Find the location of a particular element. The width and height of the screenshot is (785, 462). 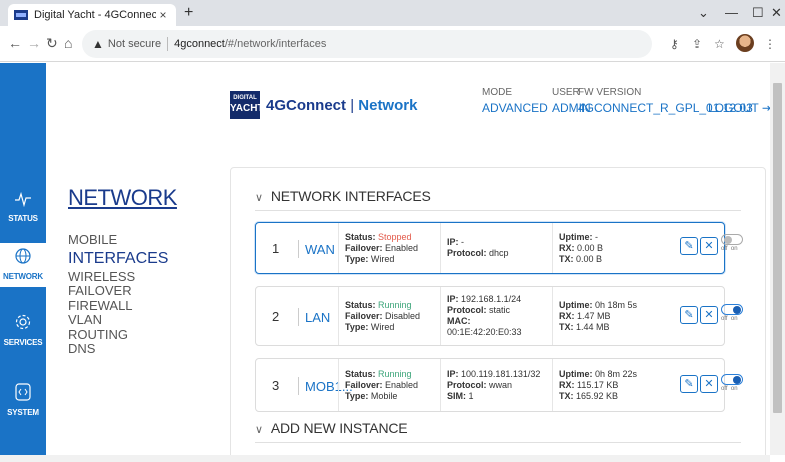

tx-value: 1.44 MB is located at coordinates (593, 326).